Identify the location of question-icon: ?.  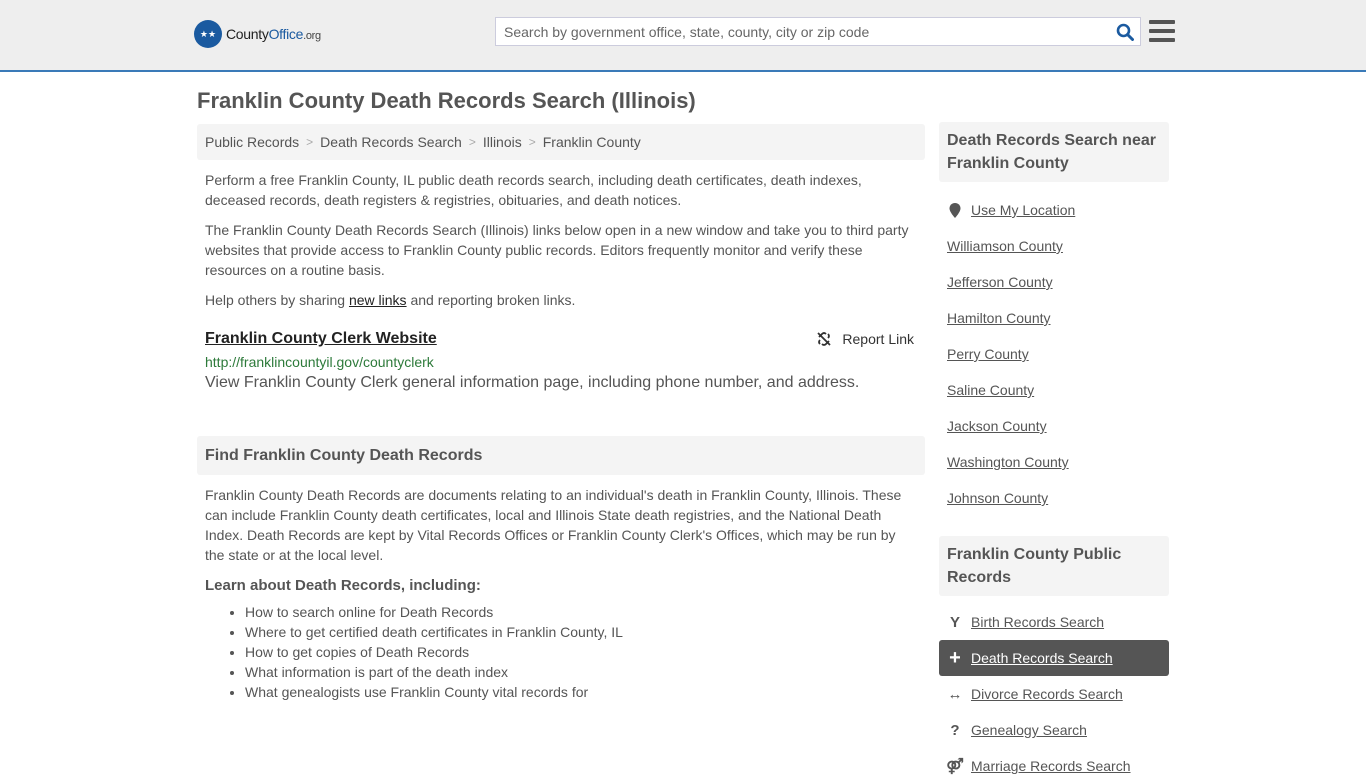
(955, 730).